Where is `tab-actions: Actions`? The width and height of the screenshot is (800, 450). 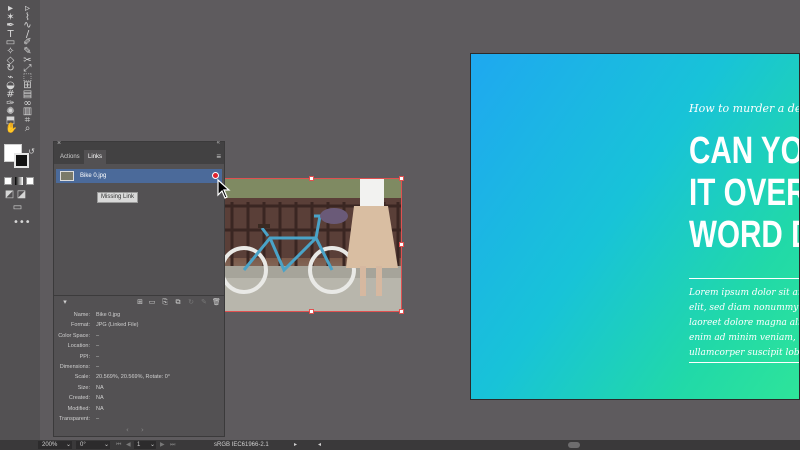 tab-actions: Actions is located at coordinates (70, 157).